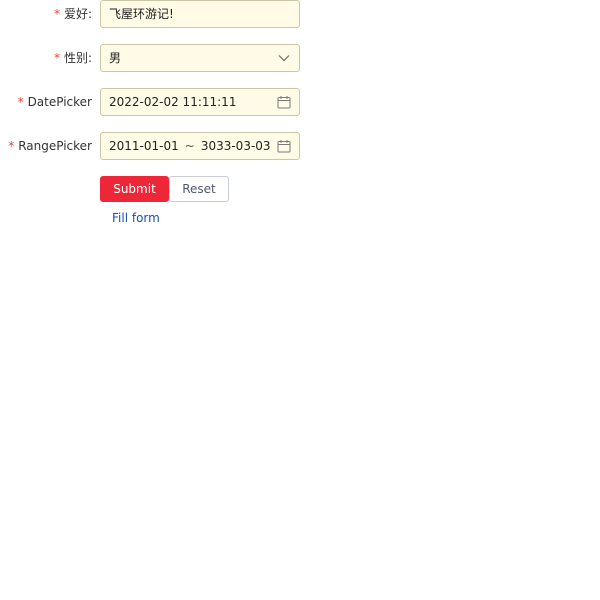 The width and height of the screenshot is (600, 600). What do you see at coordinates (59, 102) in the screenshot?
I see `datepicker-label-text: DatePicker` at bounding box center [59, 102].